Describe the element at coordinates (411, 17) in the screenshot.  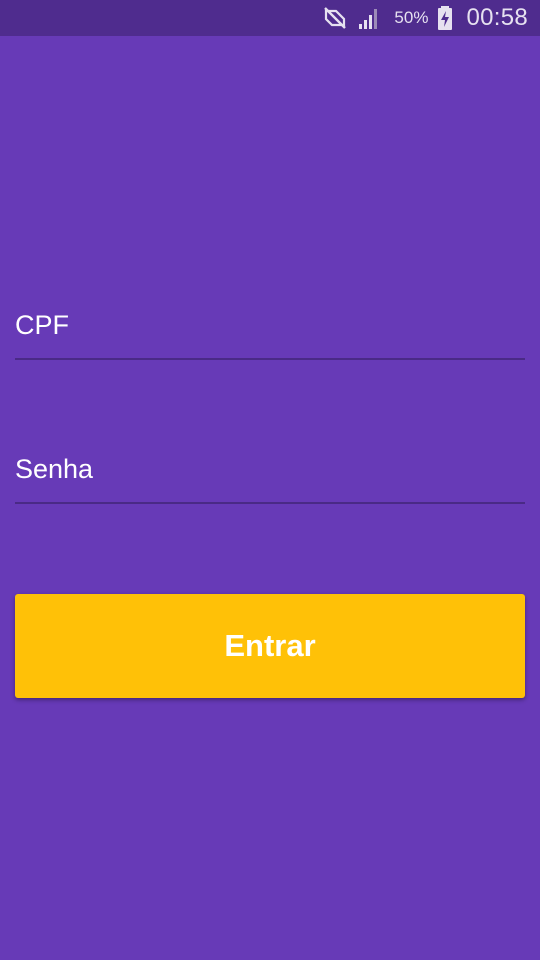
I see `battery-percent: 50%` at that location.